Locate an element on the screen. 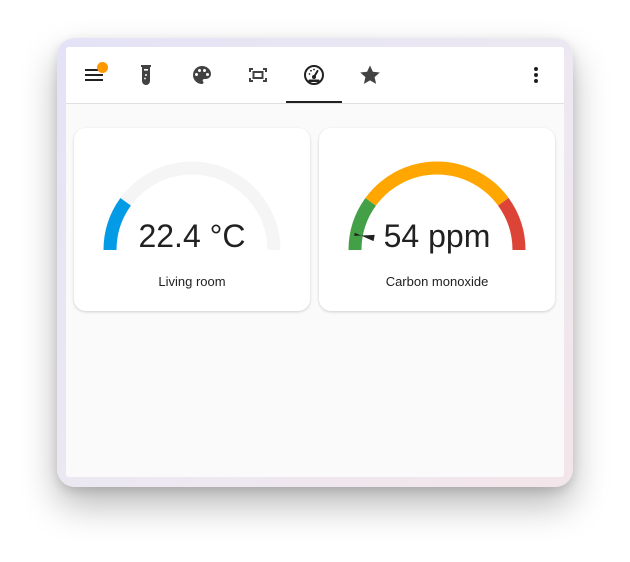 Image resolution: width=630 pixels, height=562 pixels. tab-fullscreen is located at coordinates (258, 75).